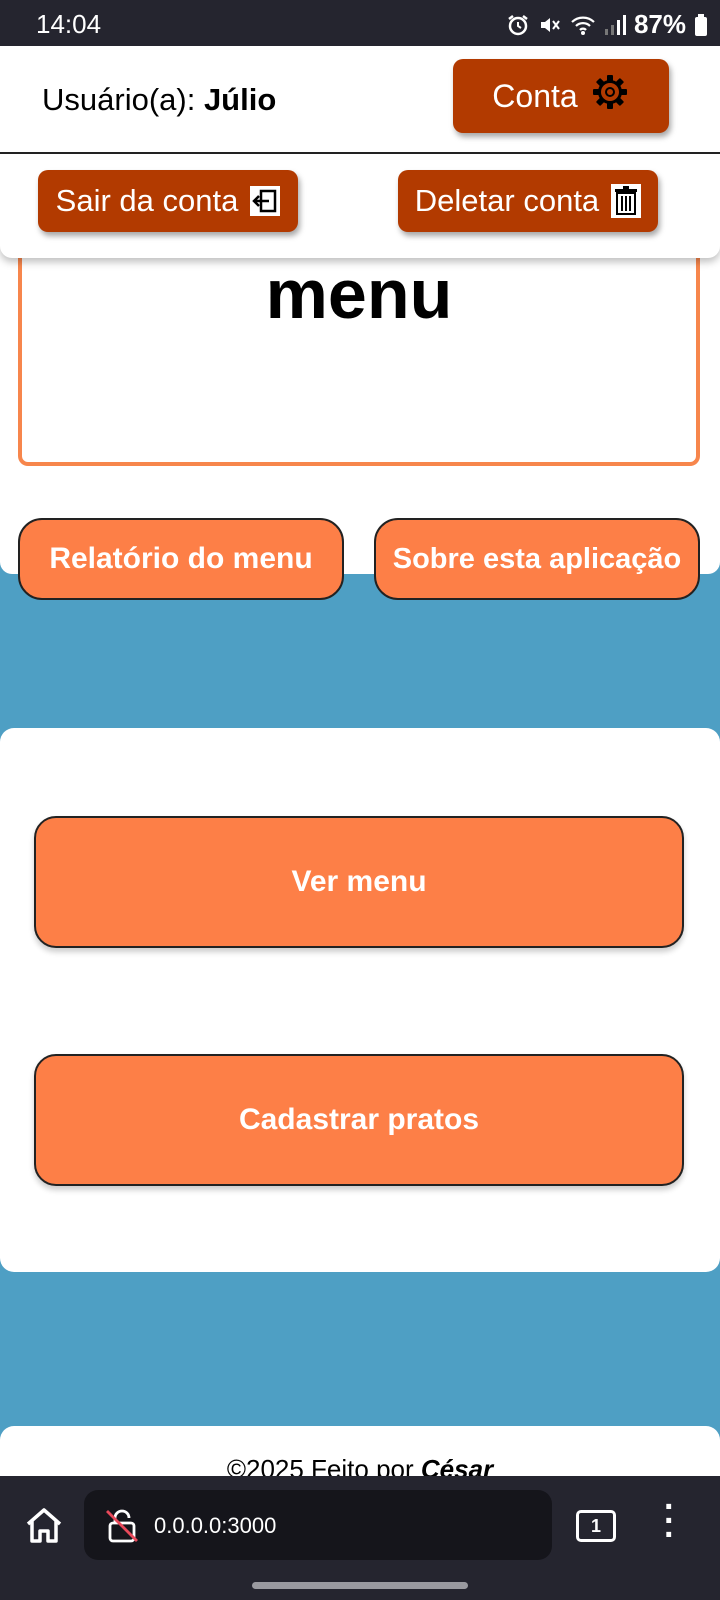 The height and width of the screenshot is (1600, 720). I want to click on status-bar: 14:04 87%, so click(360, 23).